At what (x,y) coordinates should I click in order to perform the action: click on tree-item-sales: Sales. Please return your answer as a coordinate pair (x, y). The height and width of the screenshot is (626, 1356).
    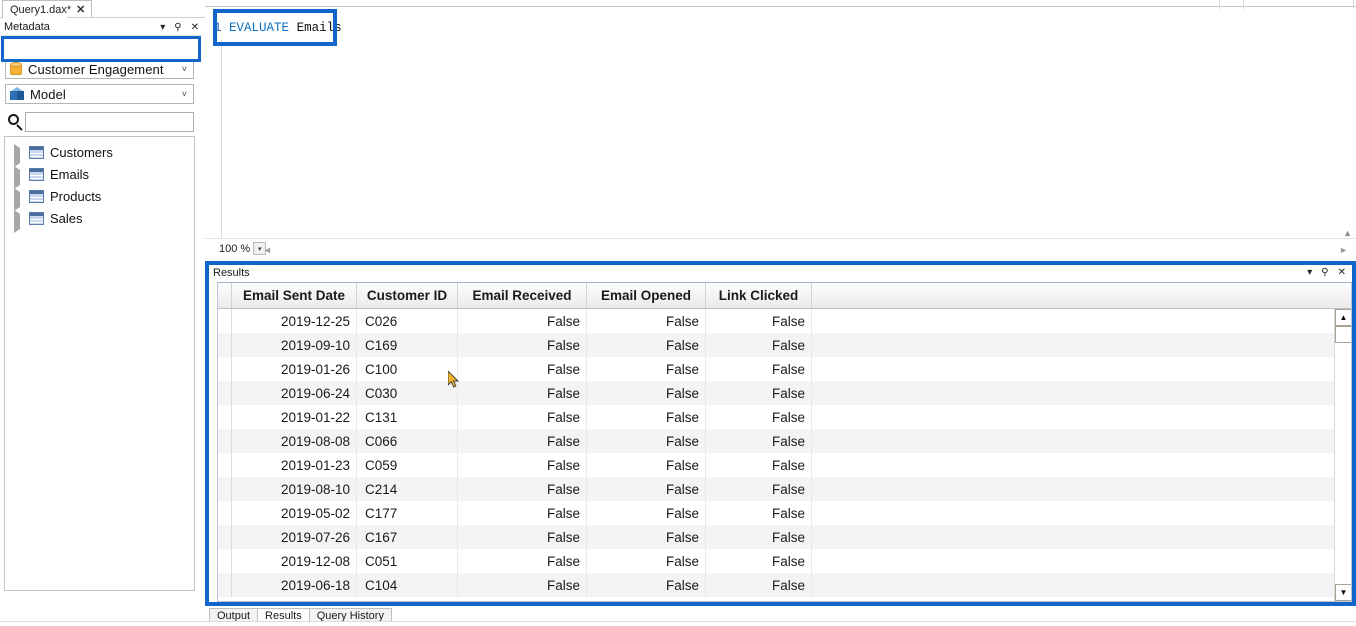
    Looking at the image, I should click on (99, 220).